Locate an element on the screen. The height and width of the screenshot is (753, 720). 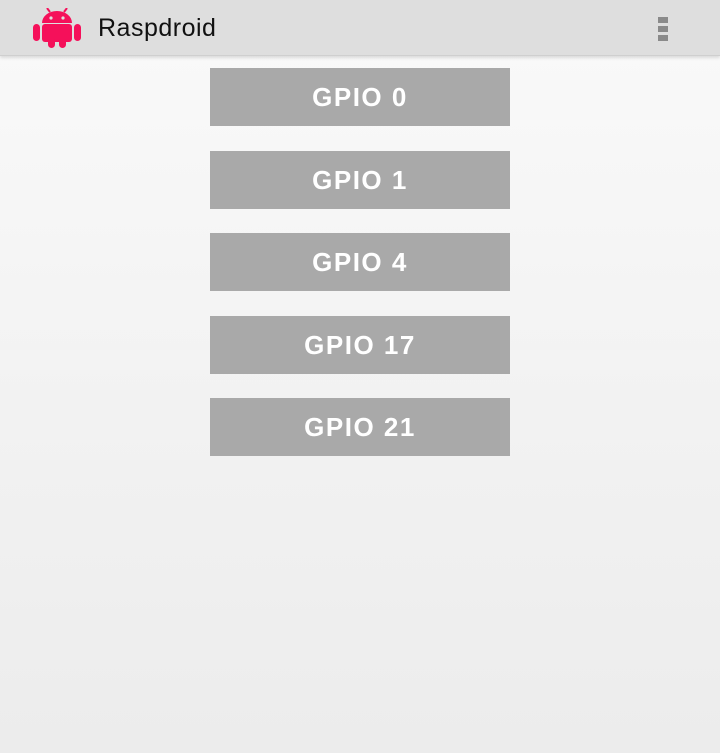
overflow-menu-icon is located at coordinates (663, 28).